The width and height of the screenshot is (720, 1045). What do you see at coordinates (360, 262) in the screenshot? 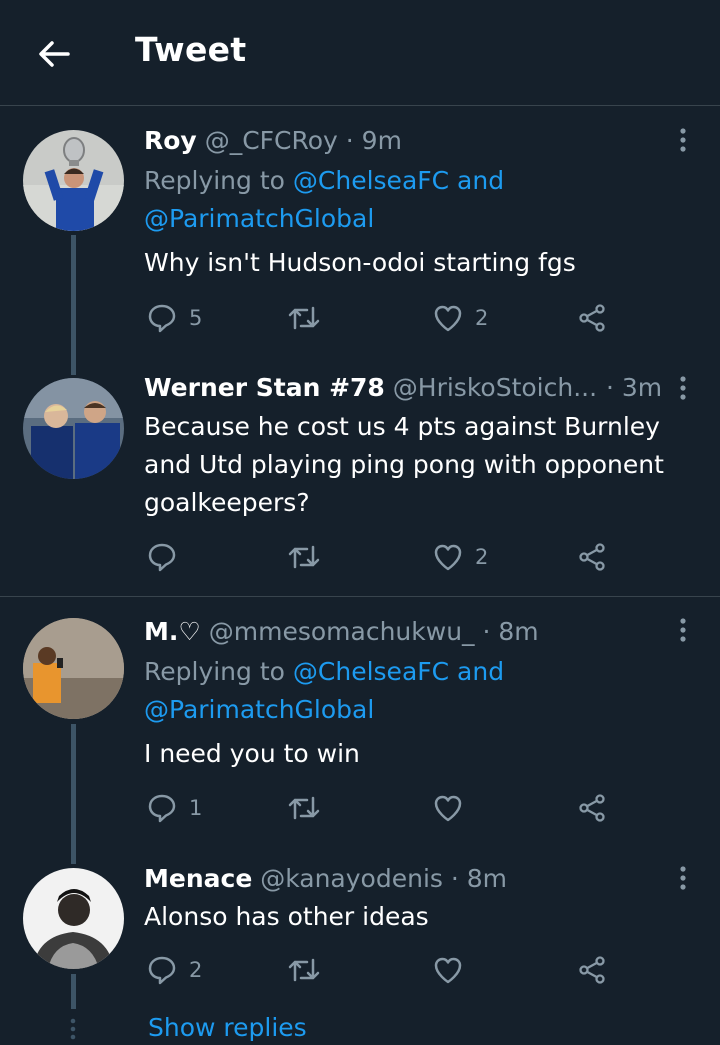
I see `tweet-text: Why isn't Hudson-odoi starting fgs` at bounding box center [360, 262].